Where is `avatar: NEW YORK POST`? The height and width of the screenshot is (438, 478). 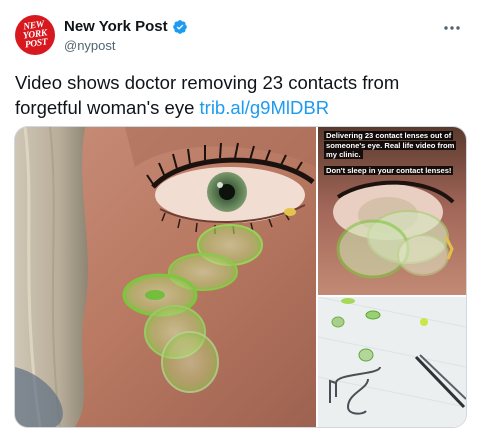 avatar: NEW YORK POST is located at coordinates (35, 35).